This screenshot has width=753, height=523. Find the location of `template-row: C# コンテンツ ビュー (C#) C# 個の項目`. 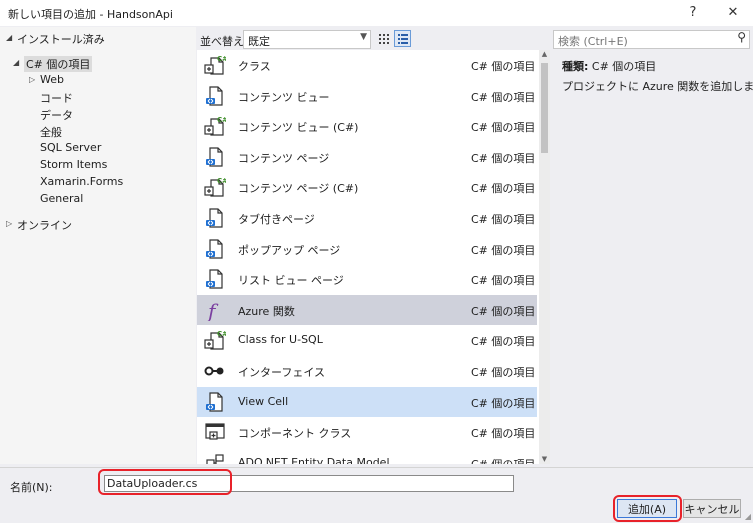

template-row: C# コンテンツ ビュー (C#) C# 個の項目 is located at coordinates (367, 126).